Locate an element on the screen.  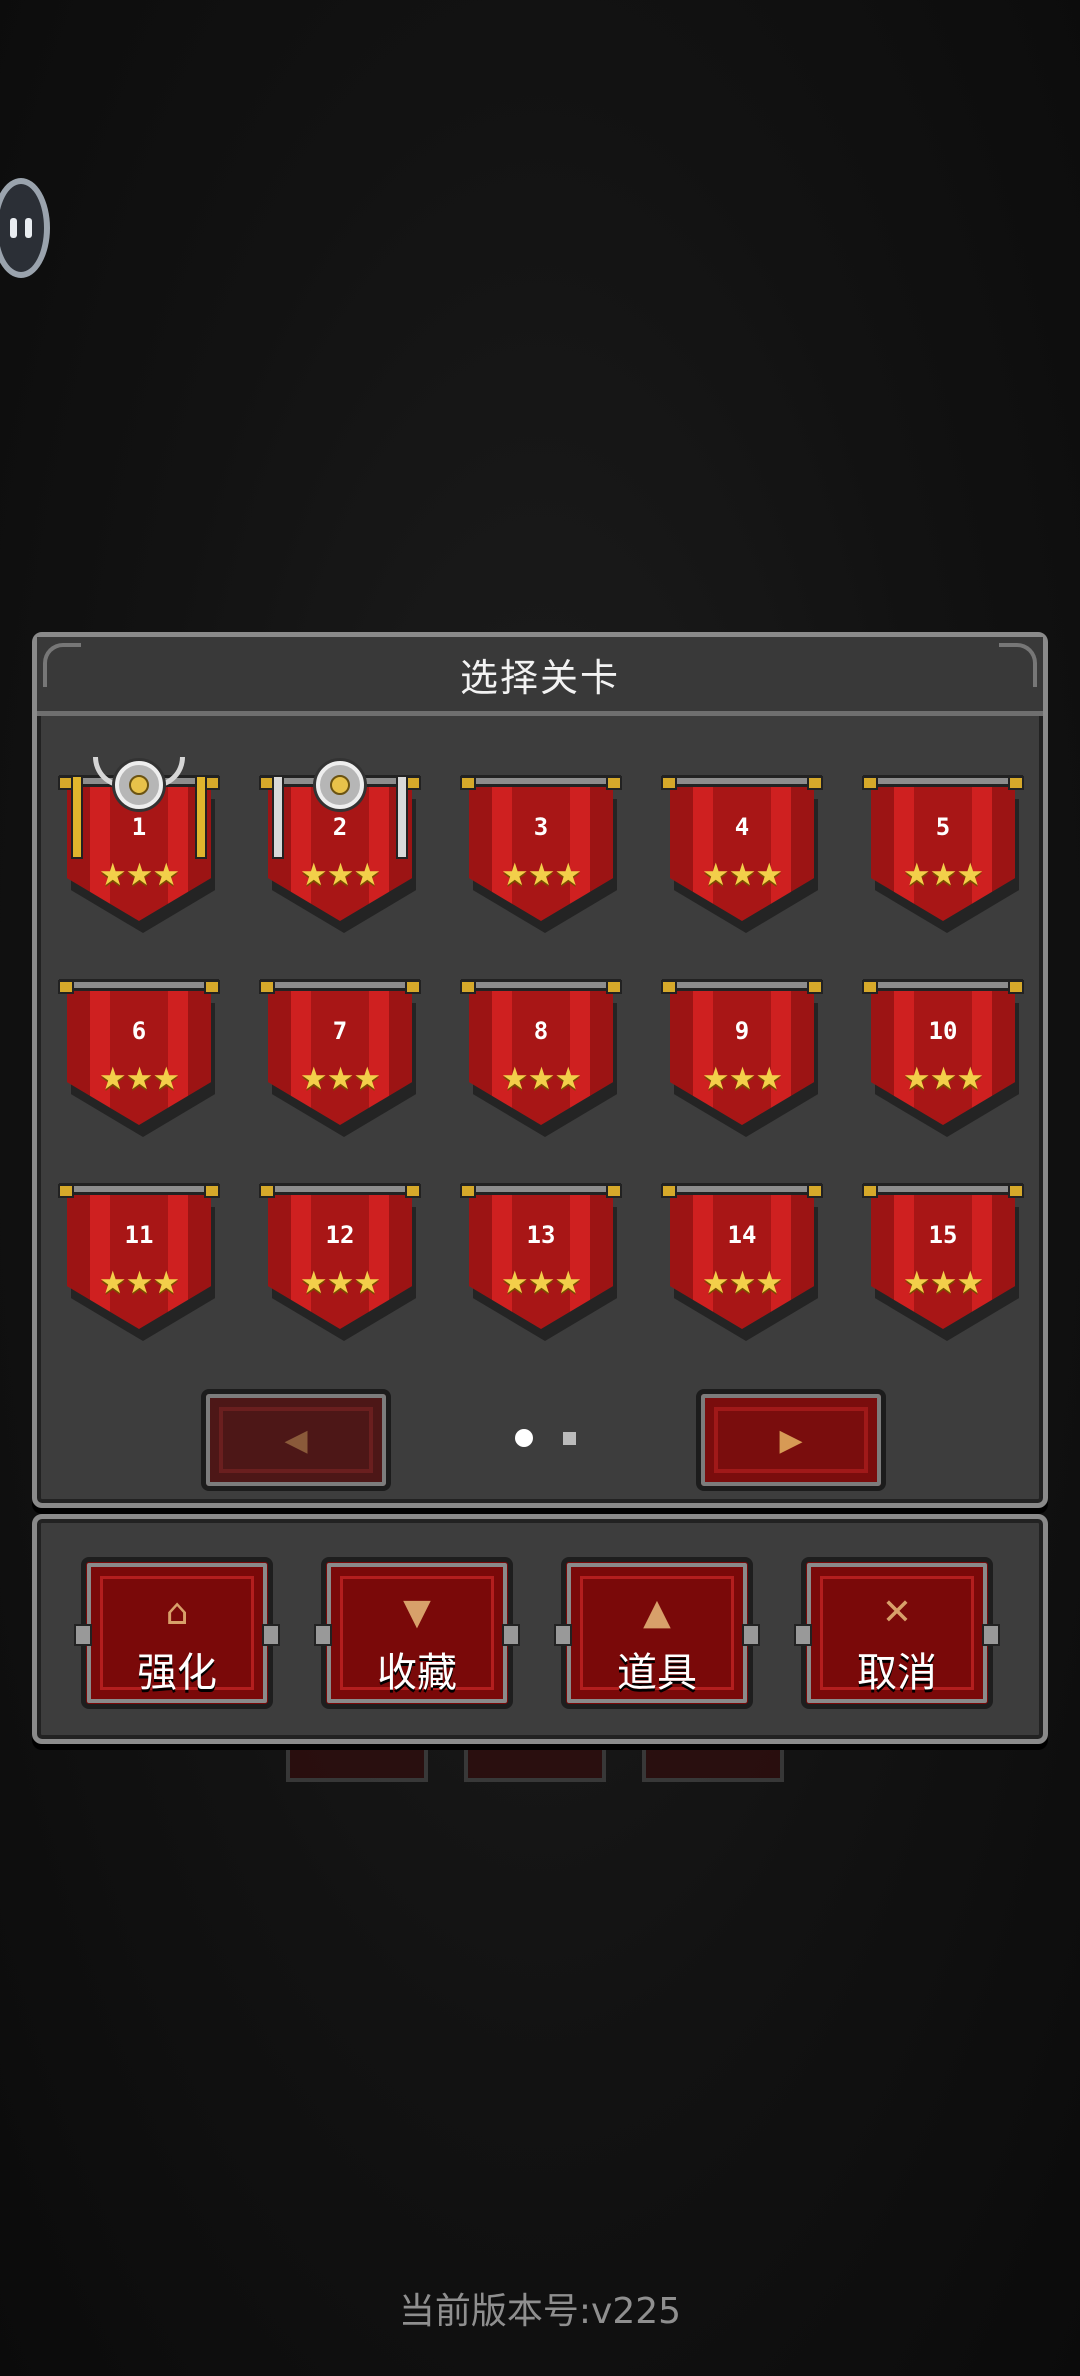
panel-title: 选择关卡 is located at coordinates (540, 676).